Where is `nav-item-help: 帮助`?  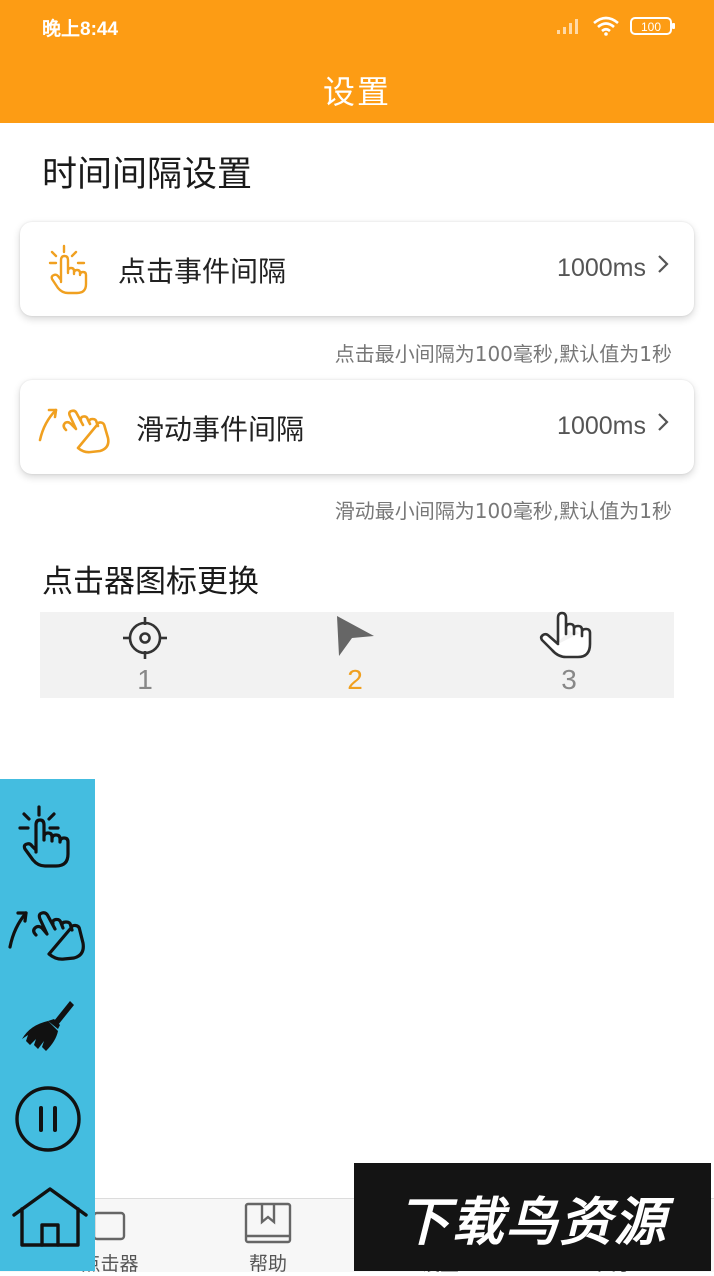 nav-item-help: 帮助 is located at coordinates (268, 1237).